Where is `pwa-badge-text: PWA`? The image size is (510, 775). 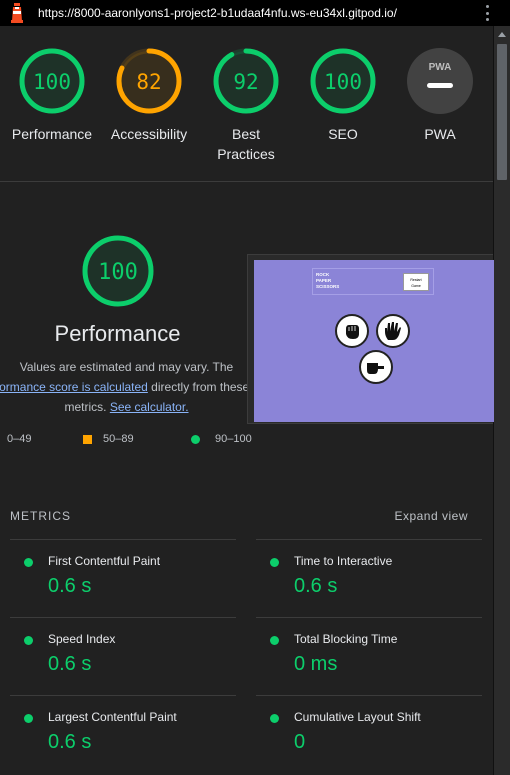 pwa-badge-text: PWA is located at coordinates (440, 67).